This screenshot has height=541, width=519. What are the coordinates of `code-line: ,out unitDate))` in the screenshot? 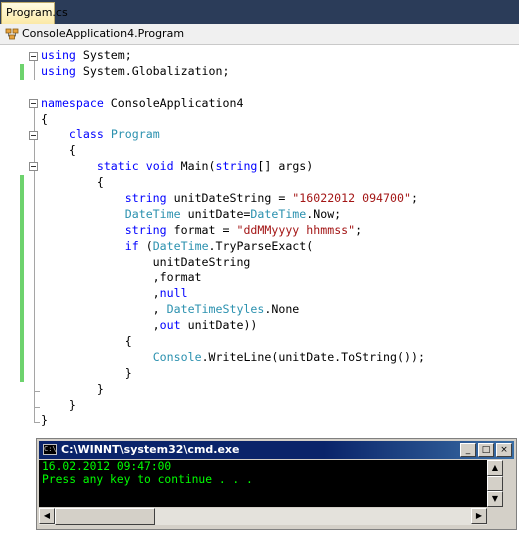 It's located at (233, 326).